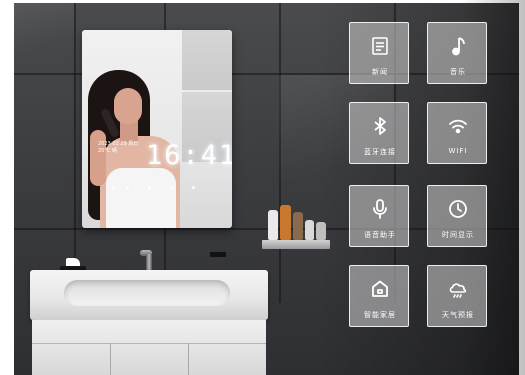 The width and height of the screenshot is (525, 375). Describe the element at coordinates (458, 46) in the screenshot. I see `music-note-icon` at that location.